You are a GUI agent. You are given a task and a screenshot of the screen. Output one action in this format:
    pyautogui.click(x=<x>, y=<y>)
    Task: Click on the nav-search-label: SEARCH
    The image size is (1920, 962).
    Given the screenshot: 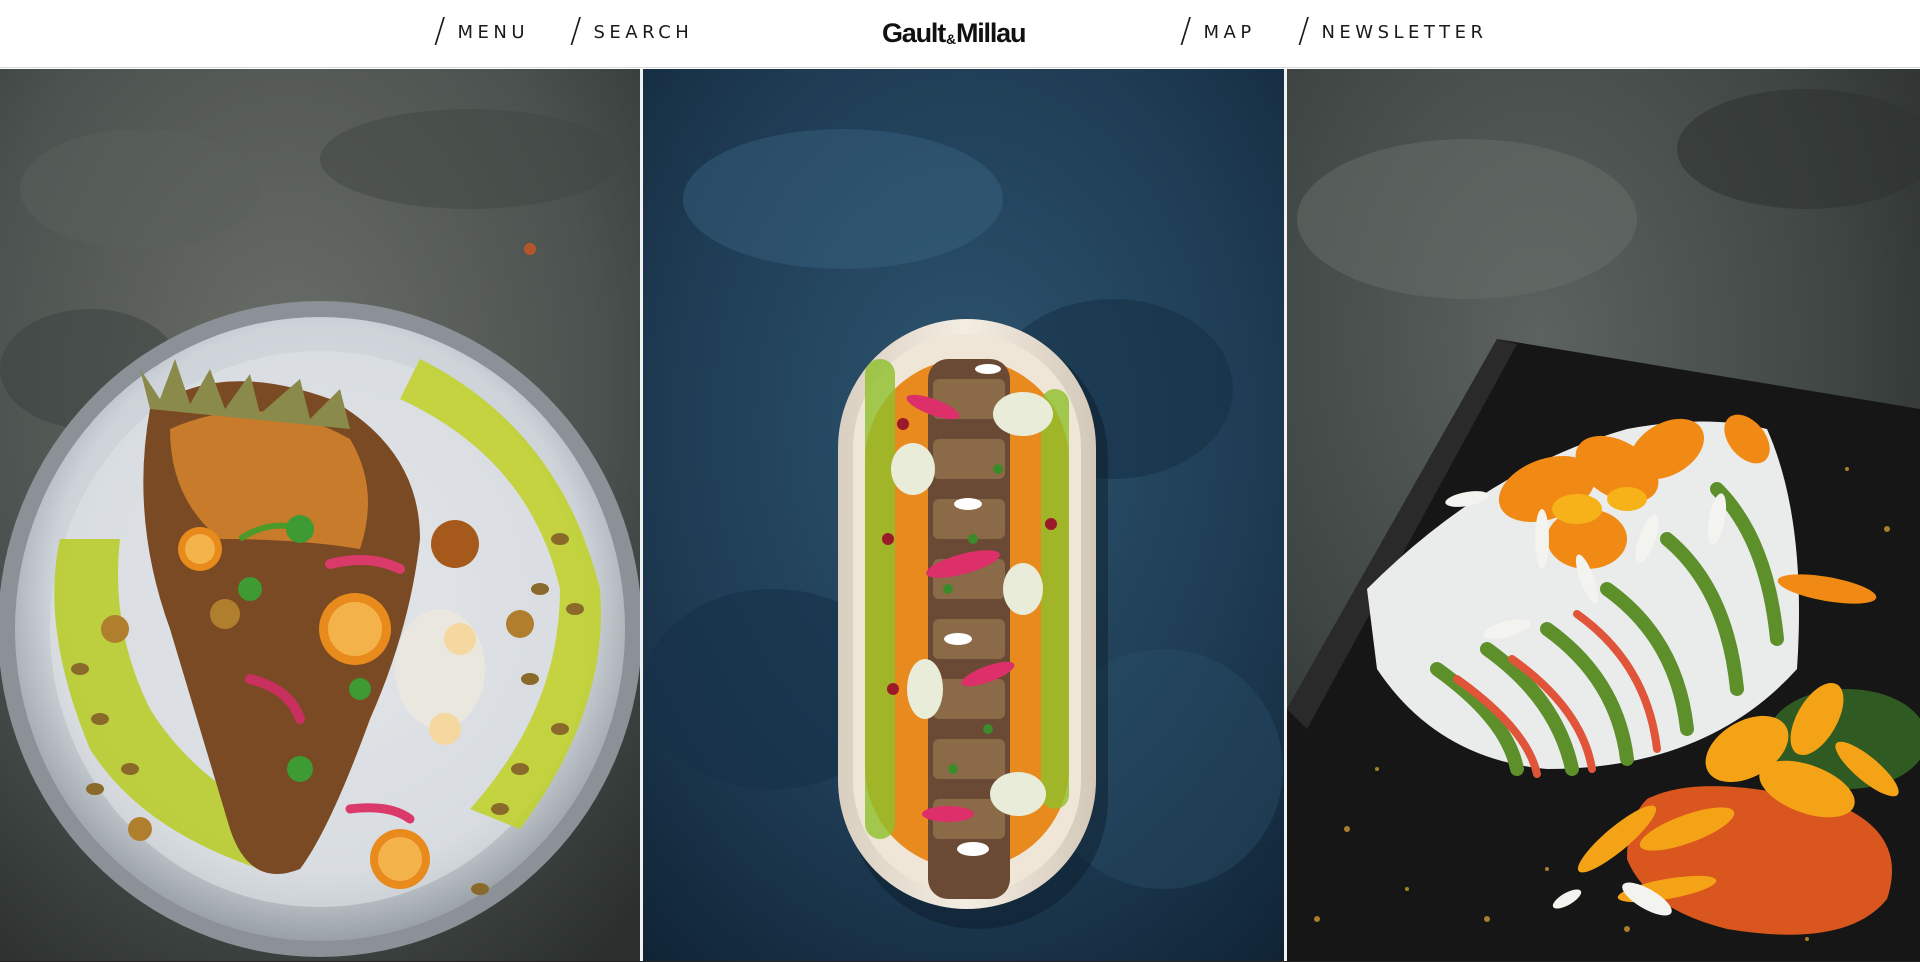 What is the action you would take?
    pyautogui.click(x=643, y=32)
    